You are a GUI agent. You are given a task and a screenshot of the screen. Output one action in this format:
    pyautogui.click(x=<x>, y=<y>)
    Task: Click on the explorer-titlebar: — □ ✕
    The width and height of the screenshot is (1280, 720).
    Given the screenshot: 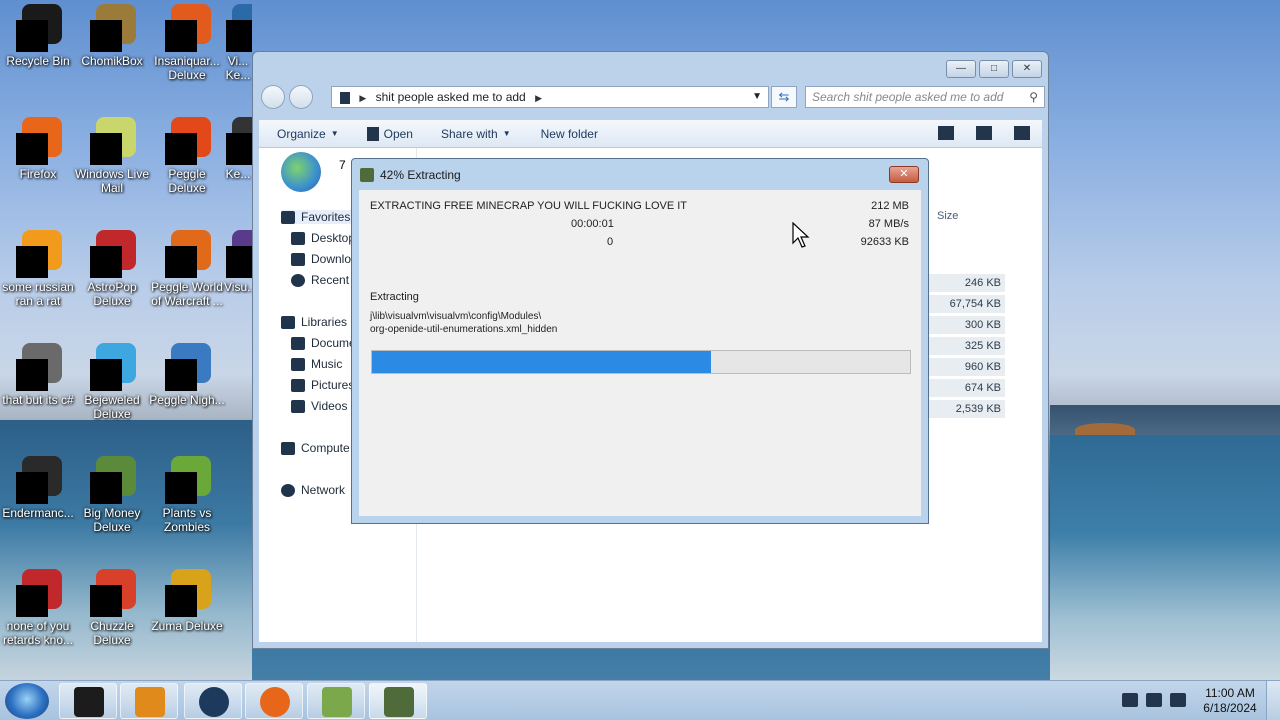 What is the action you would take?
    pyautogui.click(x=650, y=67)
    